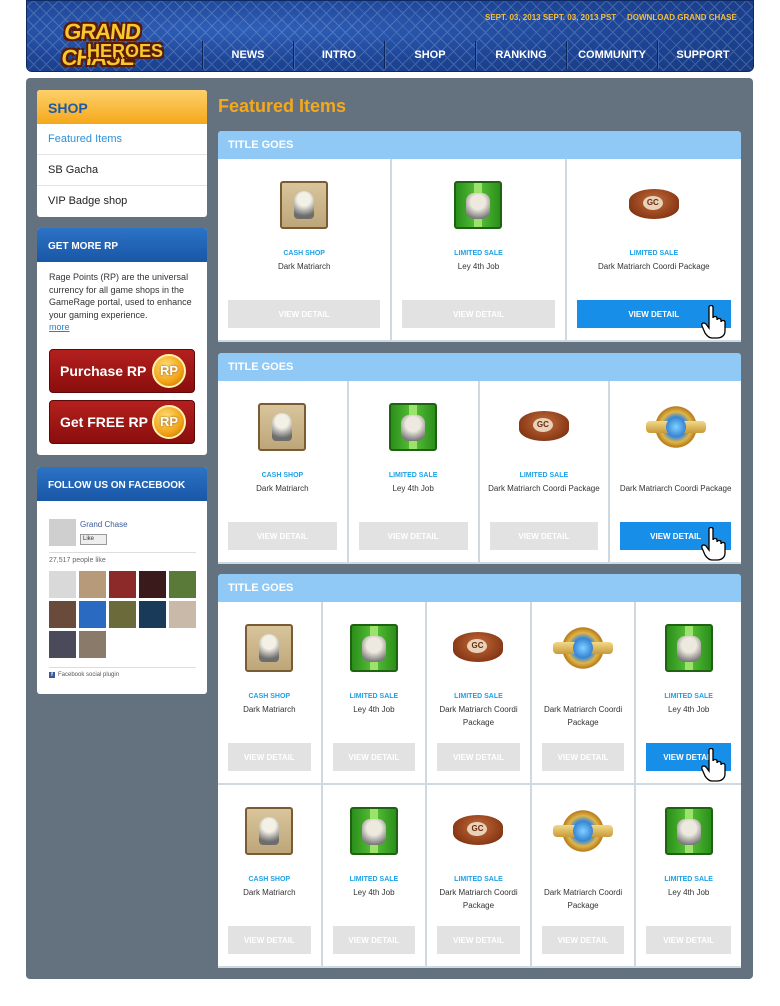  I want to click on hand-cursor-icon, so click(713, 544).